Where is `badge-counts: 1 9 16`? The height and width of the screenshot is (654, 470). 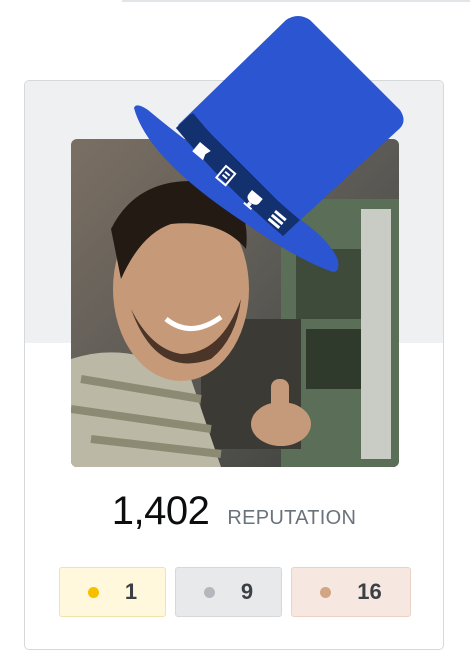
badge-counts: 1 9 16 is located at coordinates (235, 592).